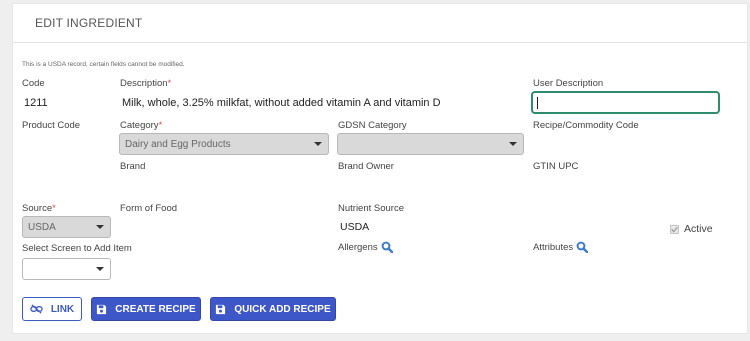 Image resolution: width=750 pixels, height=341 pixels. Describe the element at coordinates (553, 247) in the screenshot. I see `attributes-label: Attributes` at that location.